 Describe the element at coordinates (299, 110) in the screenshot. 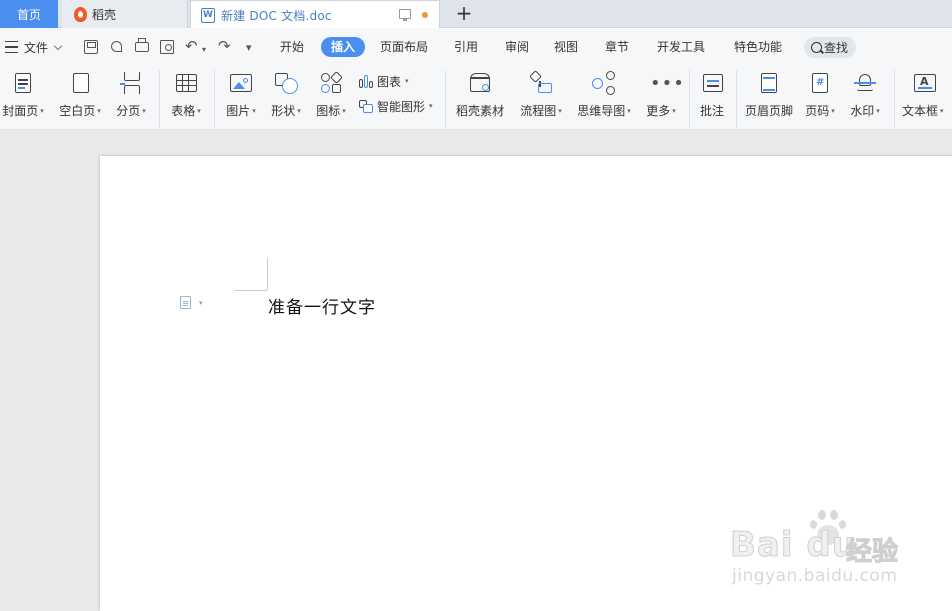

I see `shape-caret-icon: ▾` at that location.